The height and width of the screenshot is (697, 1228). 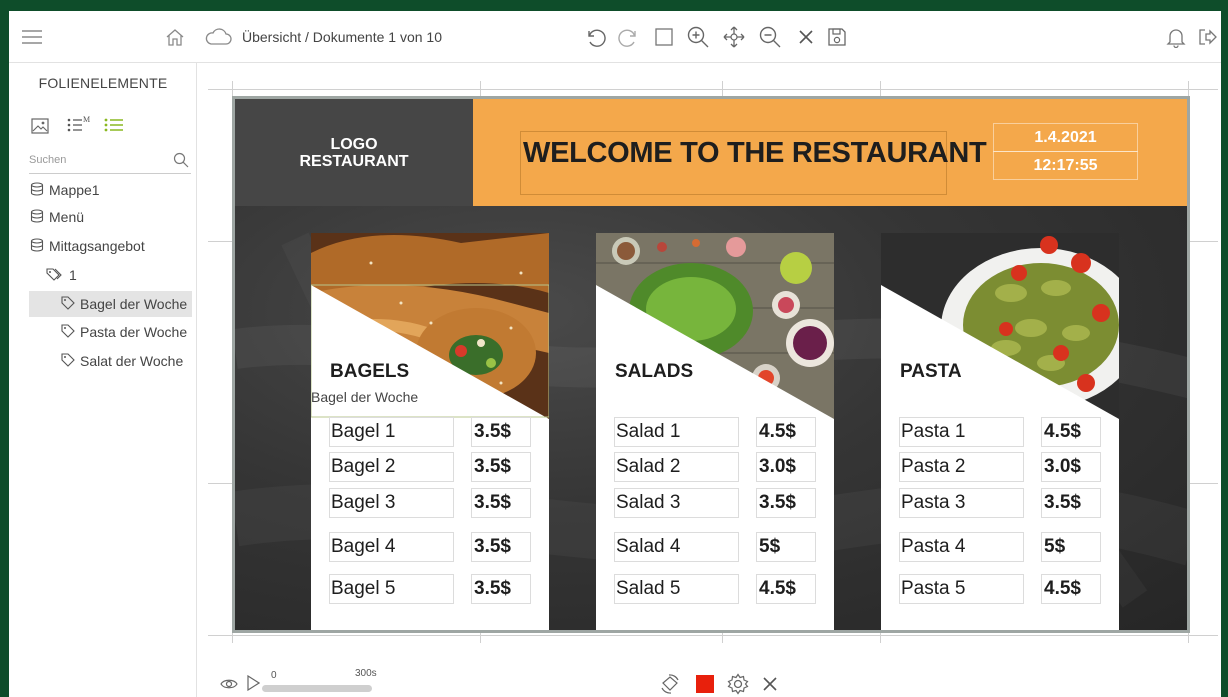 I want to click on item-name: Salad 4, so click(x=676, y=547).